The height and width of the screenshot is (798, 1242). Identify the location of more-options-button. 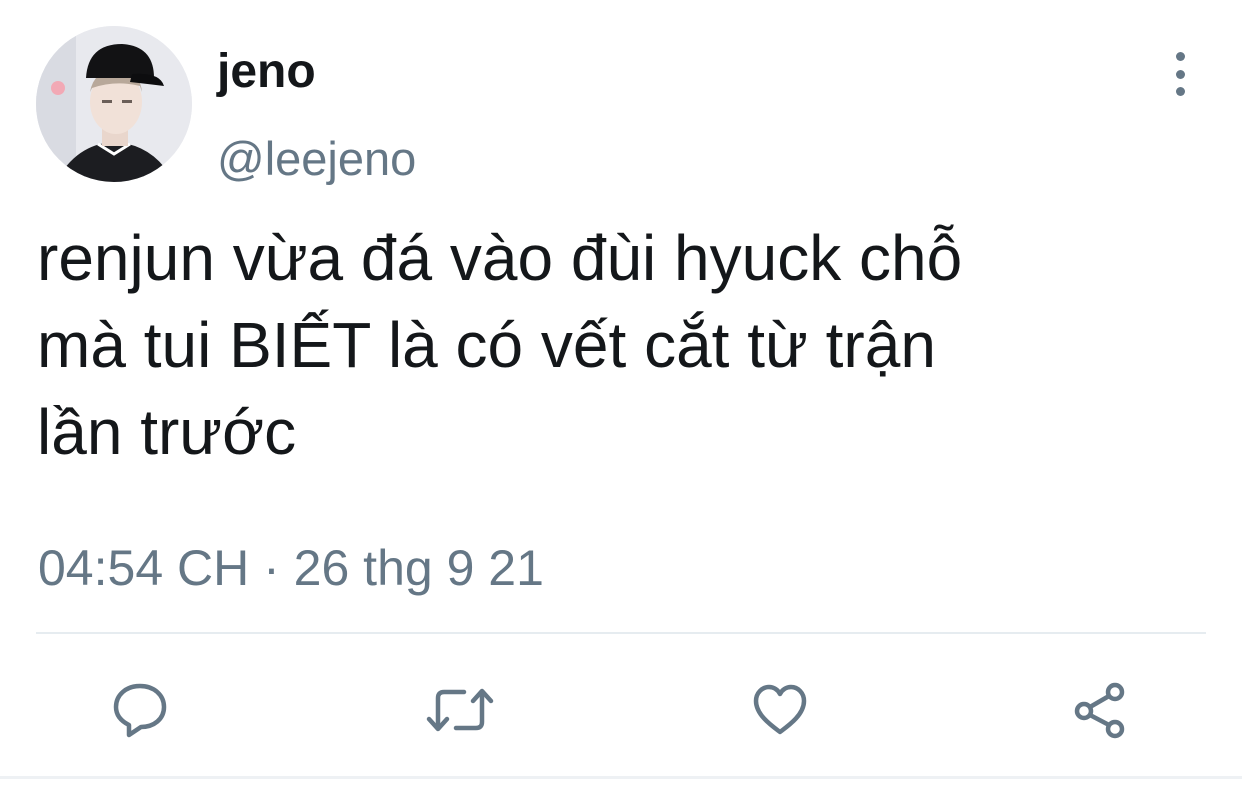
(1180, 76).